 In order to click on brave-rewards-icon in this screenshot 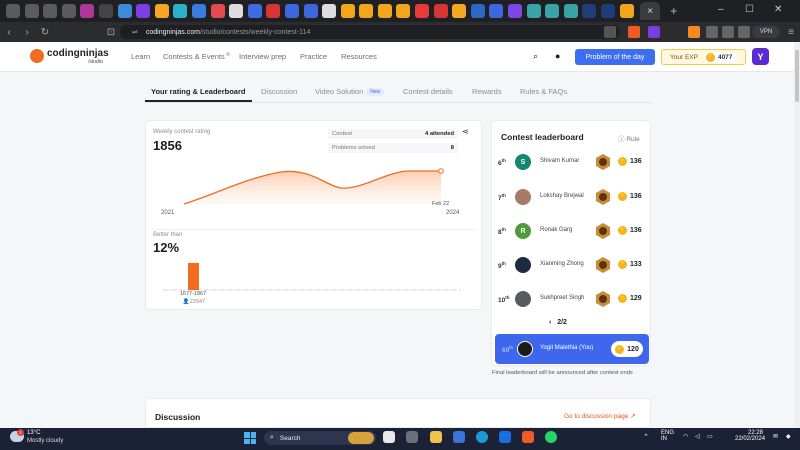, I will do `click(654, 32)`.